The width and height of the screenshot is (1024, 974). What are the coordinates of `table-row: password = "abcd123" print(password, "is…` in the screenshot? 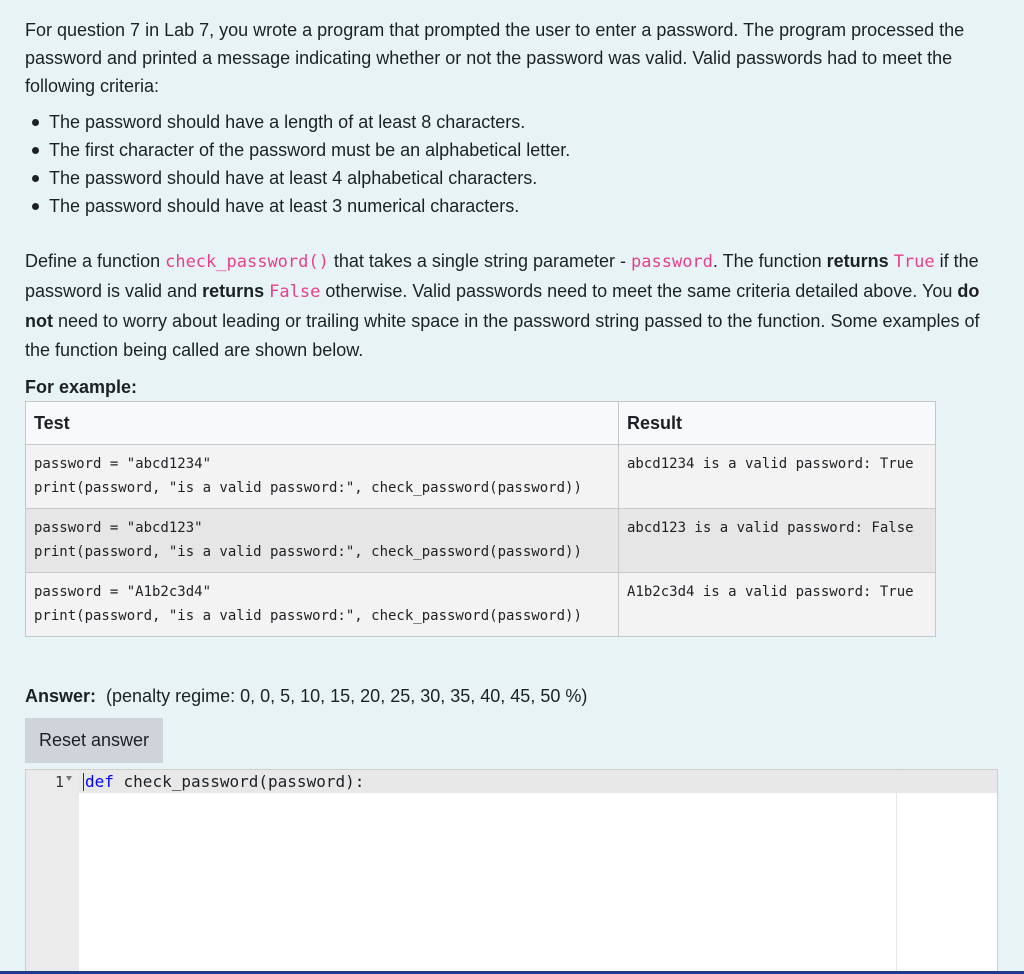 It's located at (480, 540).